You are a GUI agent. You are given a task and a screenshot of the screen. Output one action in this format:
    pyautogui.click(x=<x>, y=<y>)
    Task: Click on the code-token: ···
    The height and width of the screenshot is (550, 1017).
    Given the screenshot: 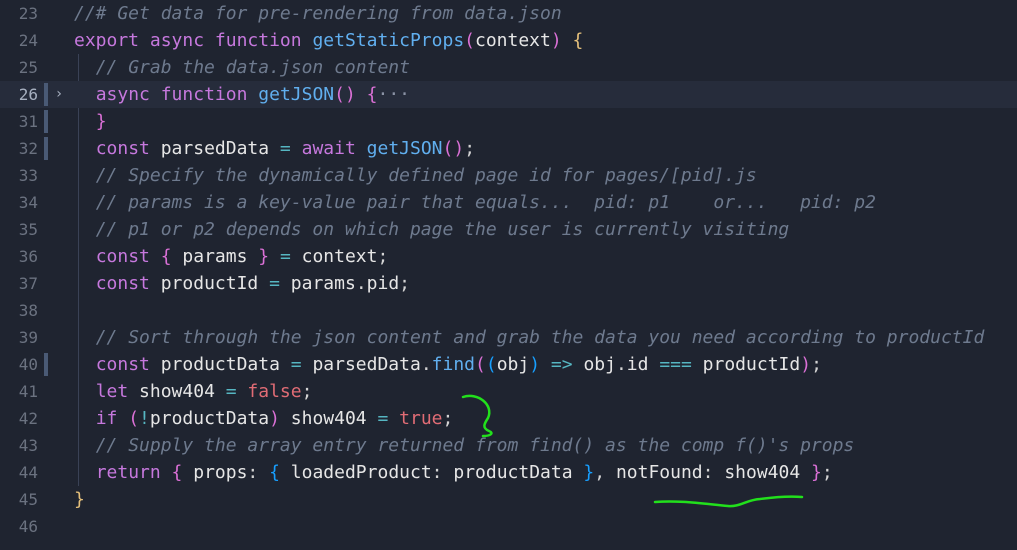 What is the action you would take?
    pyautogui.click(x=394, y=94)
    